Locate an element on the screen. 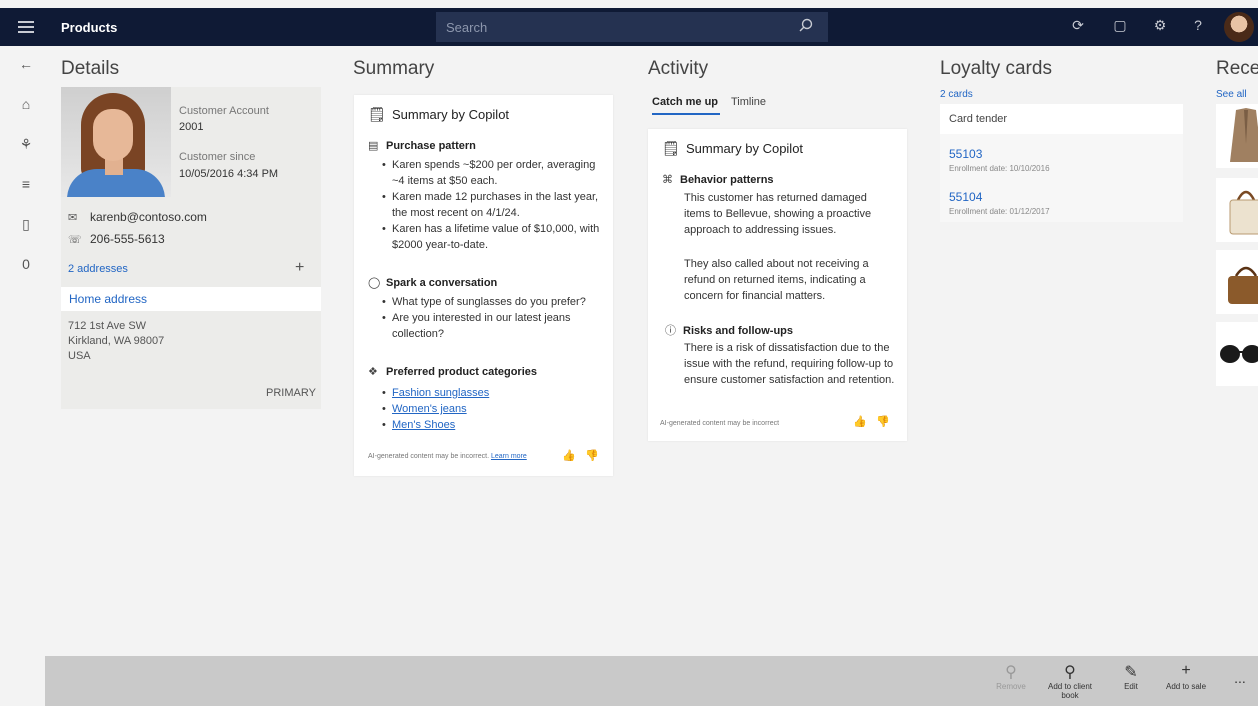  enrollment-date: Enrollment date: 10/10/2016 is located at coordinates (999, 168).